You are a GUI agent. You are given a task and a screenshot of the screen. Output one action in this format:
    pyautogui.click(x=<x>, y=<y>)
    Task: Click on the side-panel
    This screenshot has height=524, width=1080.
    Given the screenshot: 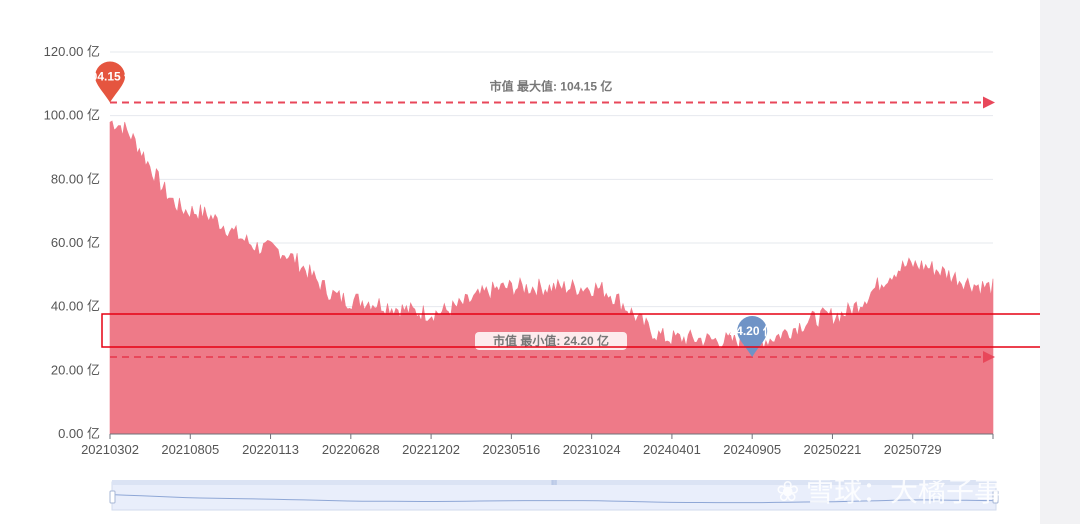 What is the action you would take?
    pyautogui.click(x=1060, y=262)
    